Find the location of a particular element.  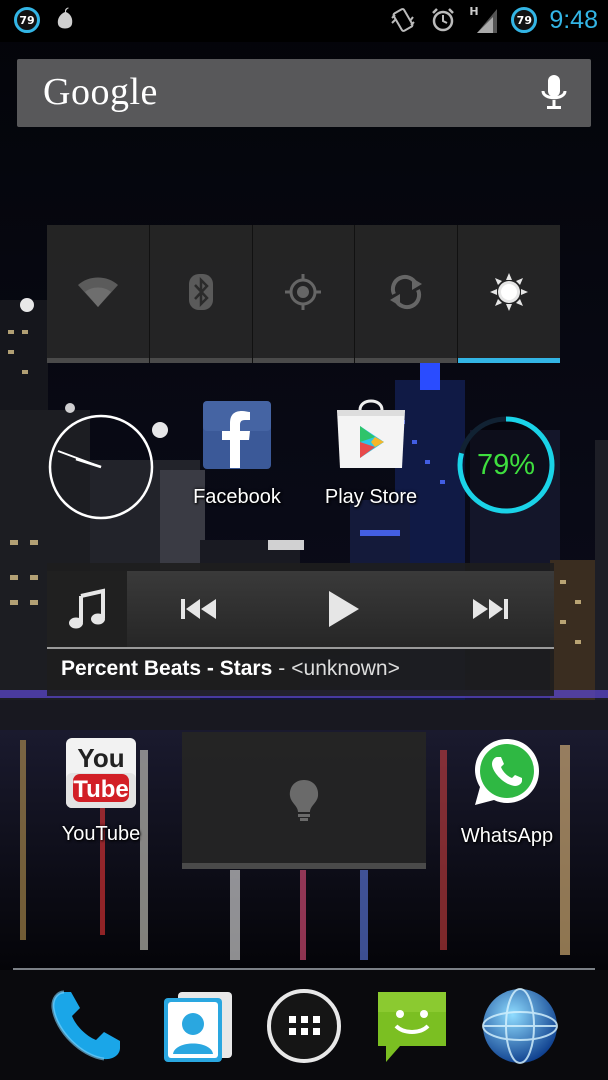

wifi-icon is located at coordinates (97, 292).